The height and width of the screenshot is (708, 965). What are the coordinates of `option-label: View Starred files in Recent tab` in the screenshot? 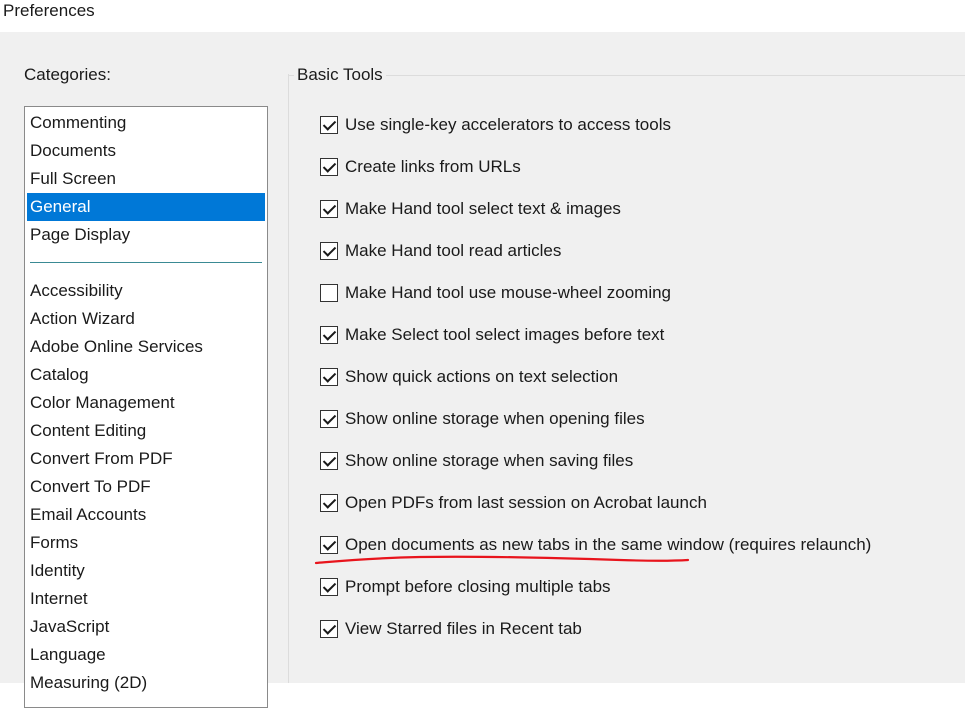 It's located at (463, 628).